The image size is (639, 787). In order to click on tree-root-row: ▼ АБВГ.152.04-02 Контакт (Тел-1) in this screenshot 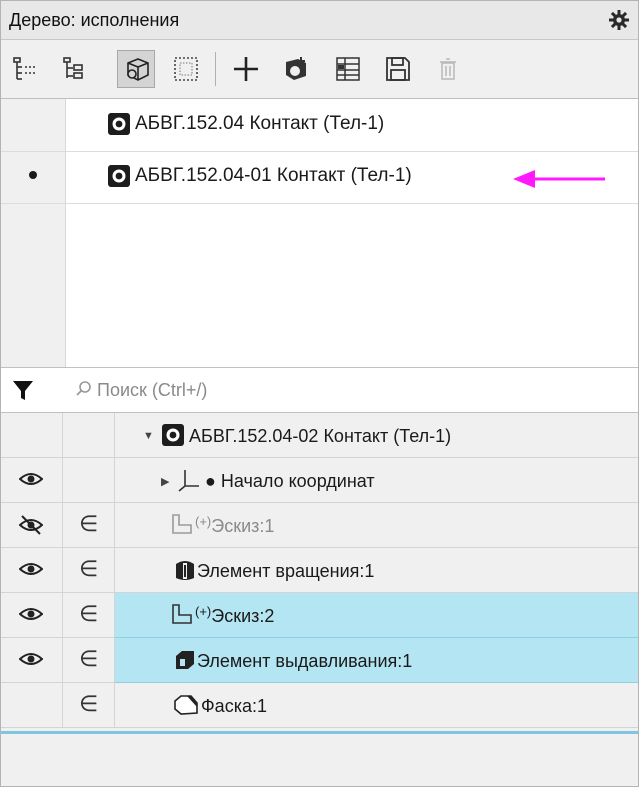, I will do `click(319, 435)`.